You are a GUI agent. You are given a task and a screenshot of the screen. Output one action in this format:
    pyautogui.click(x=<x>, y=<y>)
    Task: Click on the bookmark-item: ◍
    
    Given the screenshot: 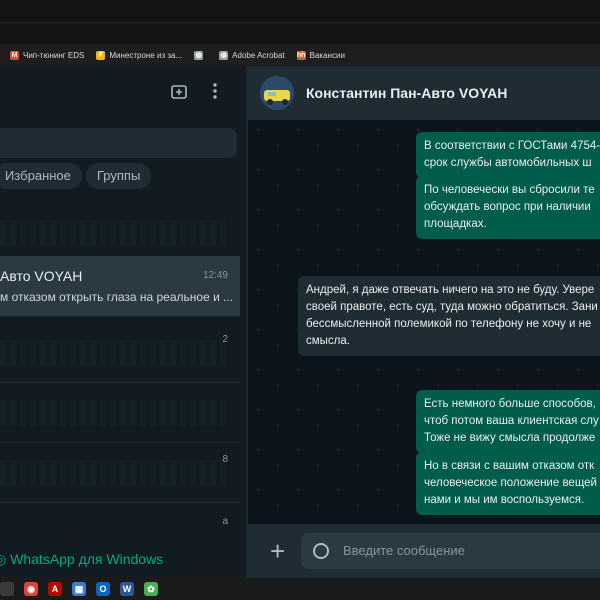 What is the action you would take?
    pyautogui.click(x=200, y=55)
    